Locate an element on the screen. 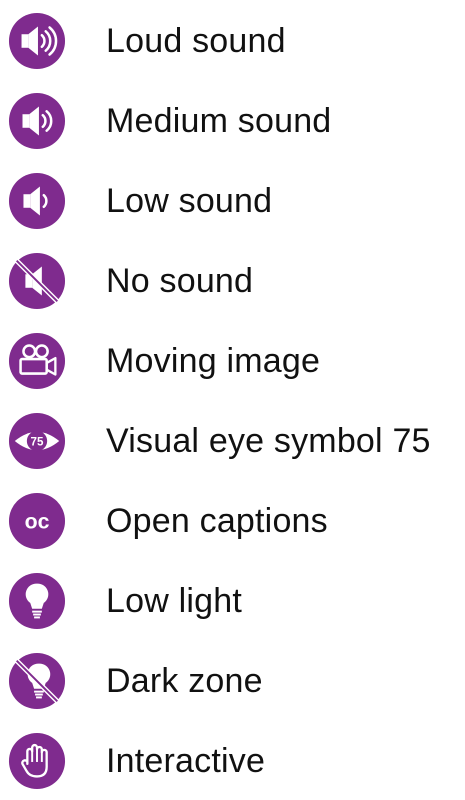  legend-row-loud-sound: Loud sound is located at coordinates (232, 40).